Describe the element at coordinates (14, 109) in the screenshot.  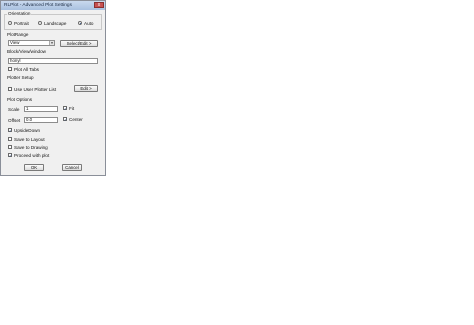
I see `scale-label: Scale` at that location.